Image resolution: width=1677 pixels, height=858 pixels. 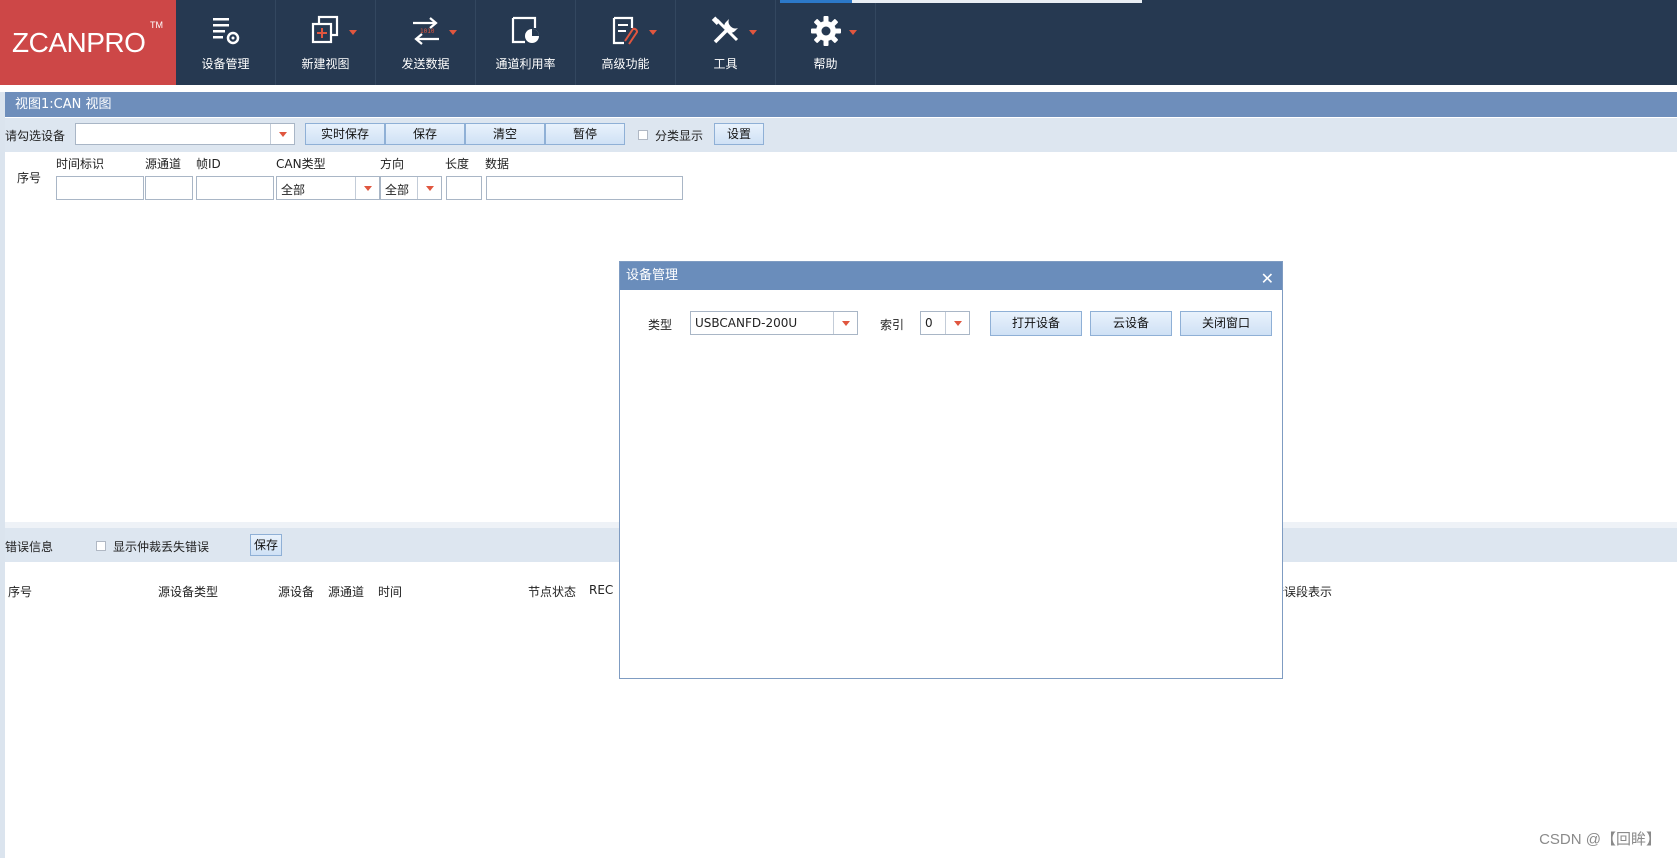 What do you see at coordinates (266, 545) in the screenshot?
I see `error-save-button: 保存` at bounding box center [266, 545].